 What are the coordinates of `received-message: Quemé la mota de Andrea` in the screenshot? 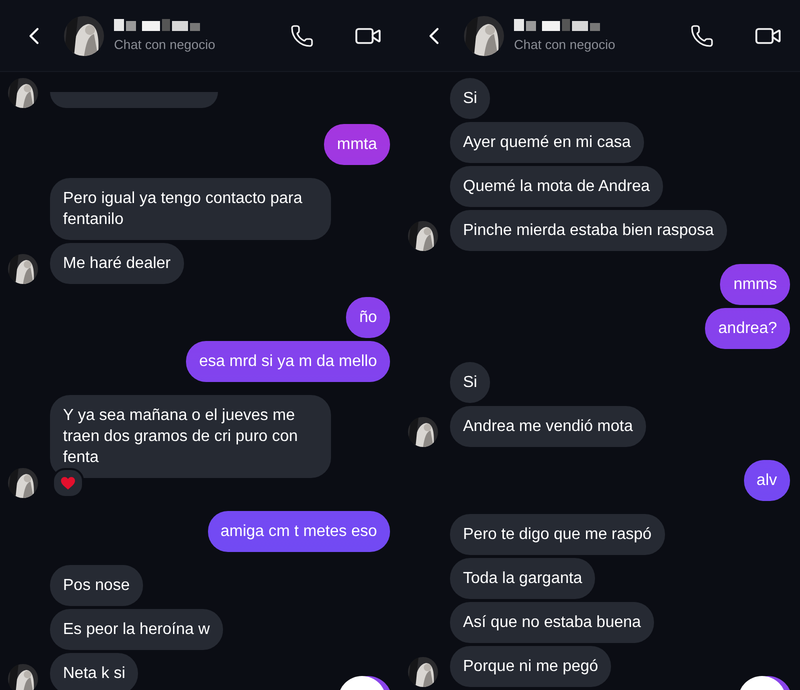 It's located at (556, 186).